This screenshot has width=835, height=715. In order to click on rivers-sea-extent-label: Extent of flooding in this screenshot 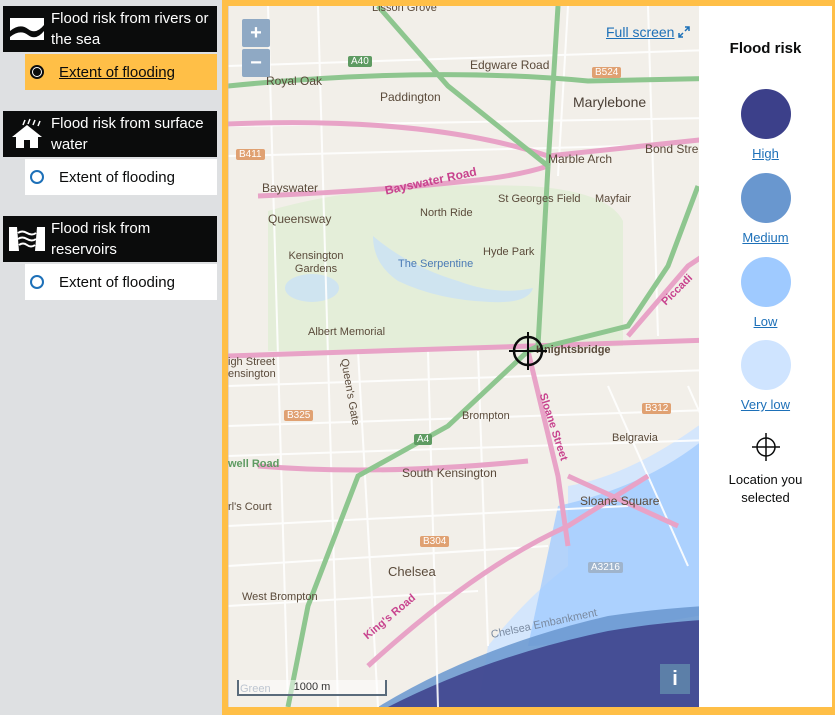, I will do `click(117, 72)`.